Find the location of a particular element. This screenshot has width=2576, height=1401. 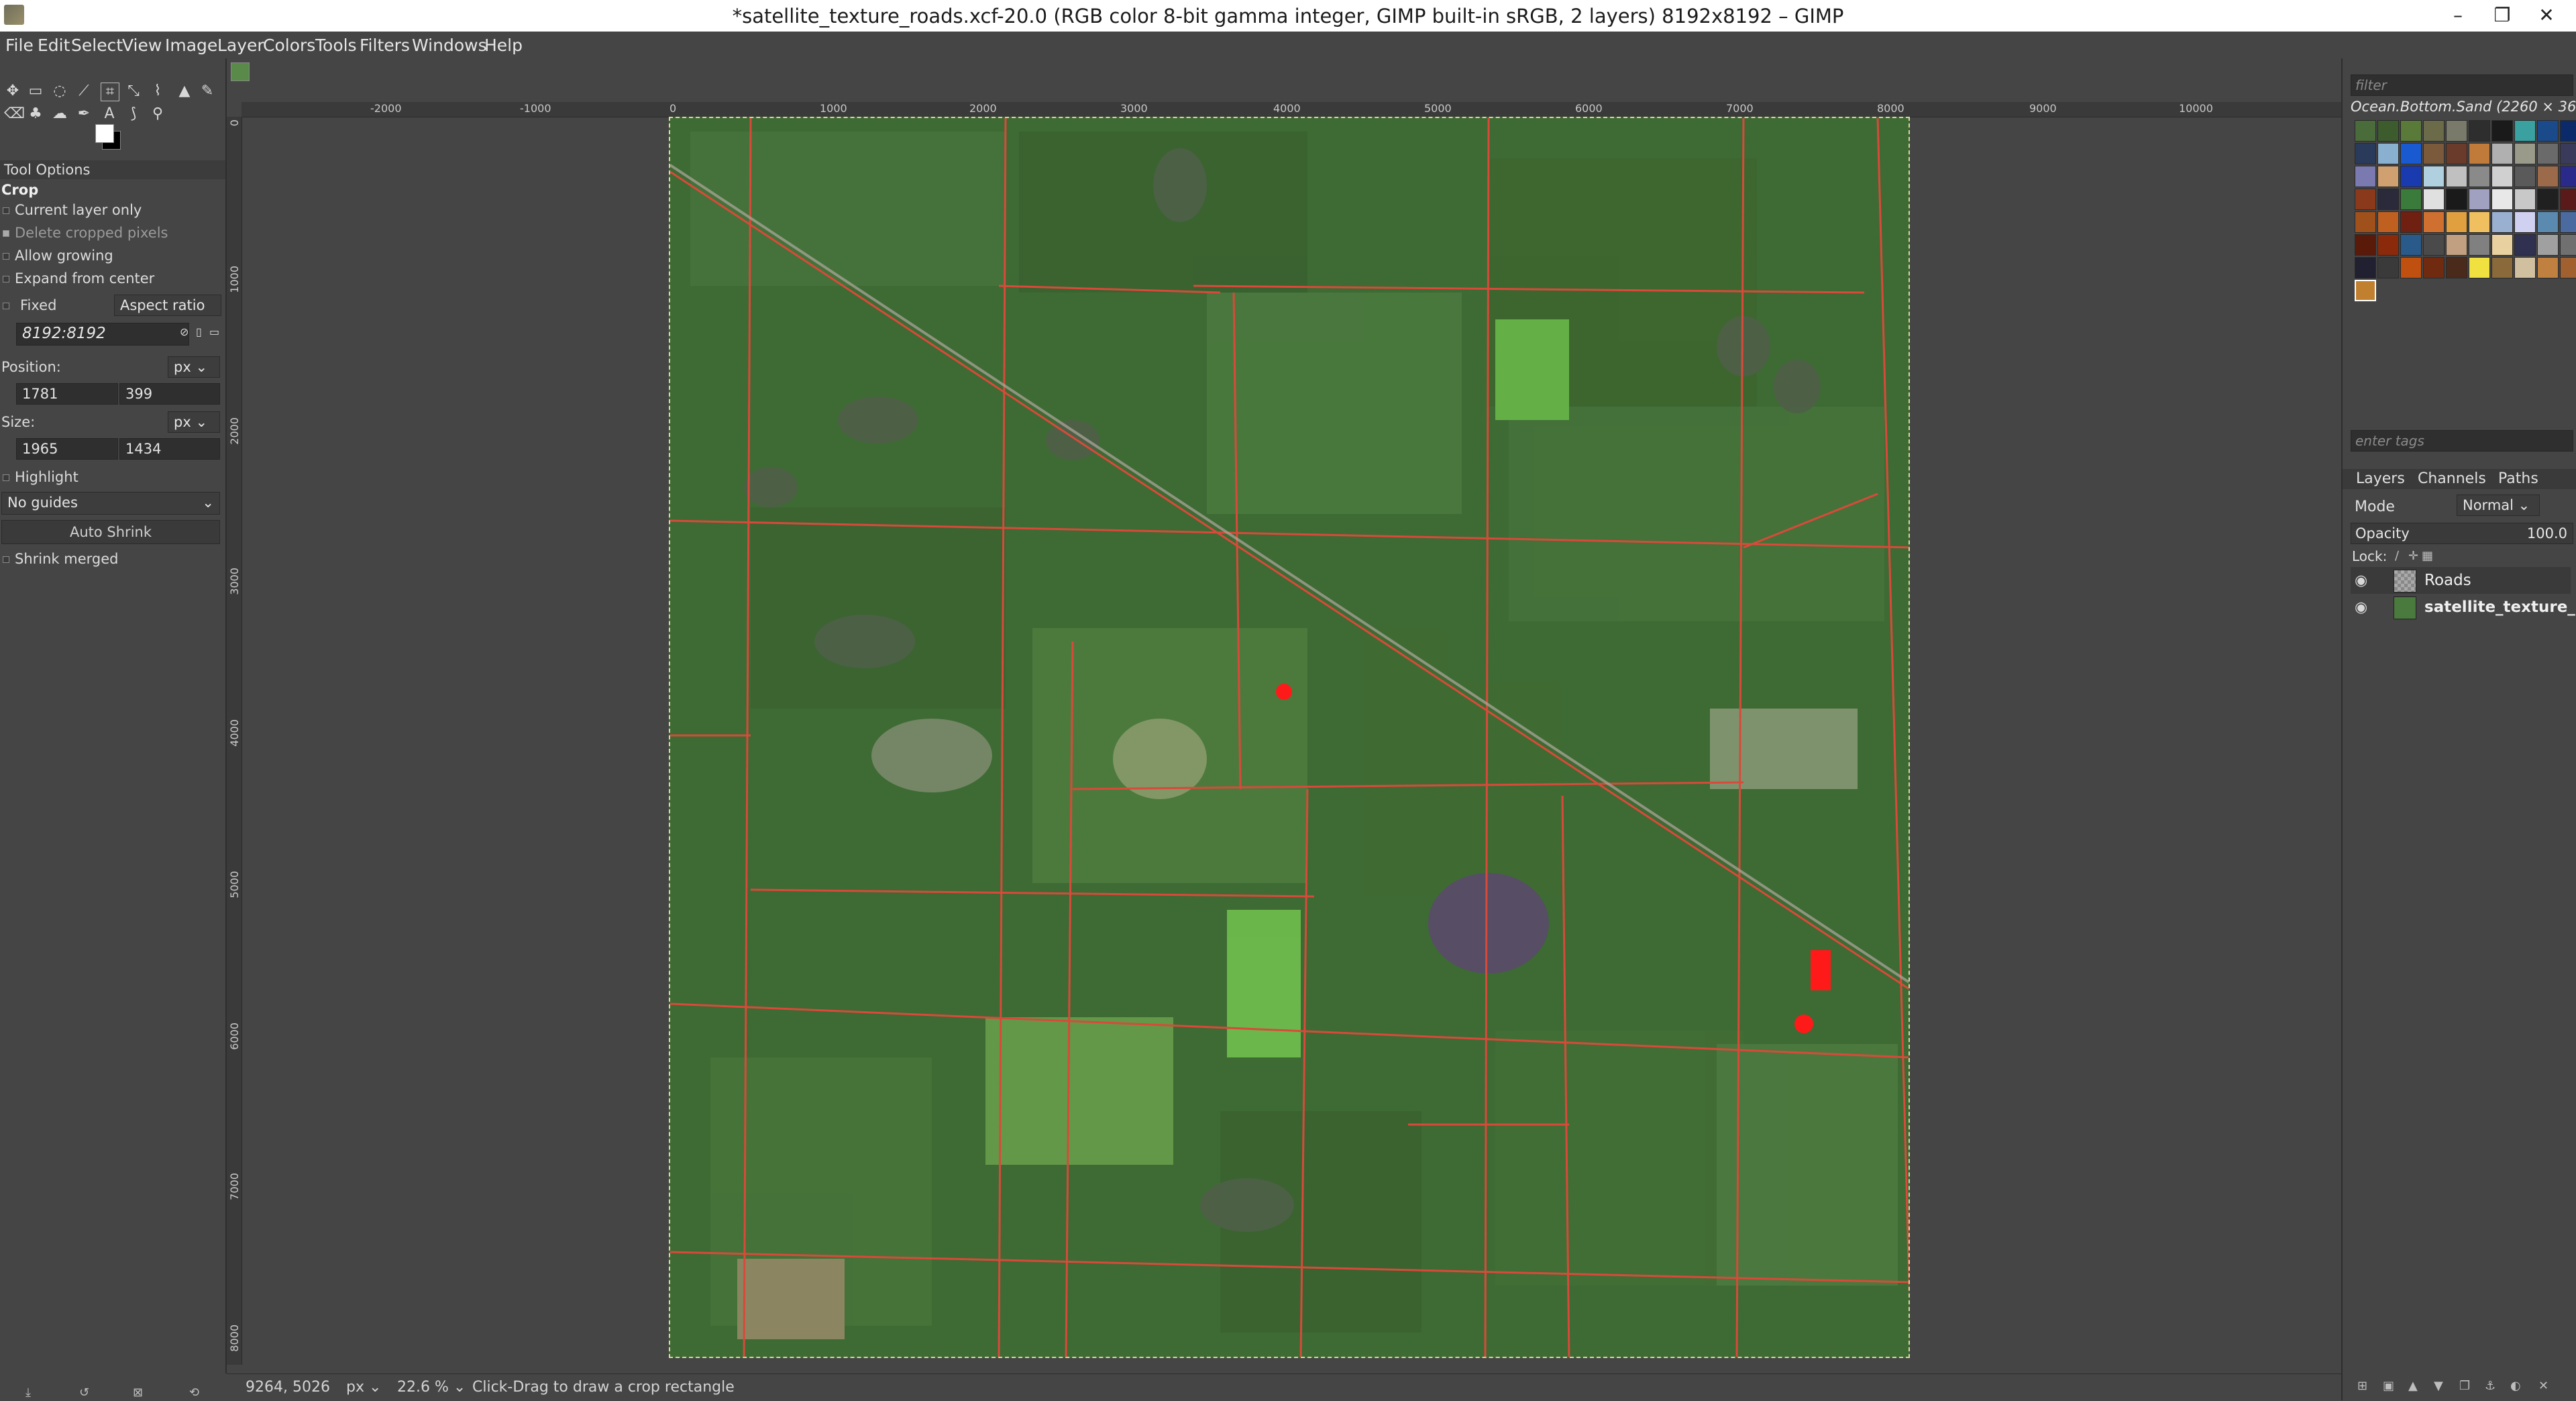

close-button: ✕ is located at coordinates (2546, 15).